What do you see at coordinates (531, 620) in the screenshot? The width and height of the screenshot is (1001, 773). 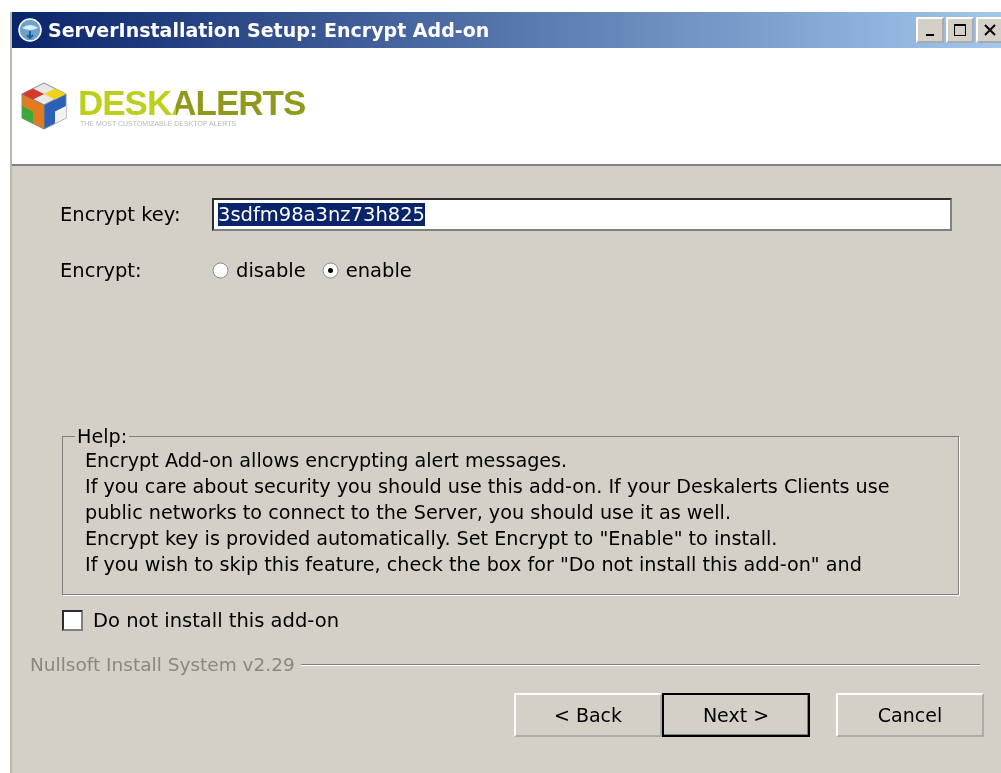 I see `skip-checkbox: Do not install this add-on` at bounding box center [531, 620].